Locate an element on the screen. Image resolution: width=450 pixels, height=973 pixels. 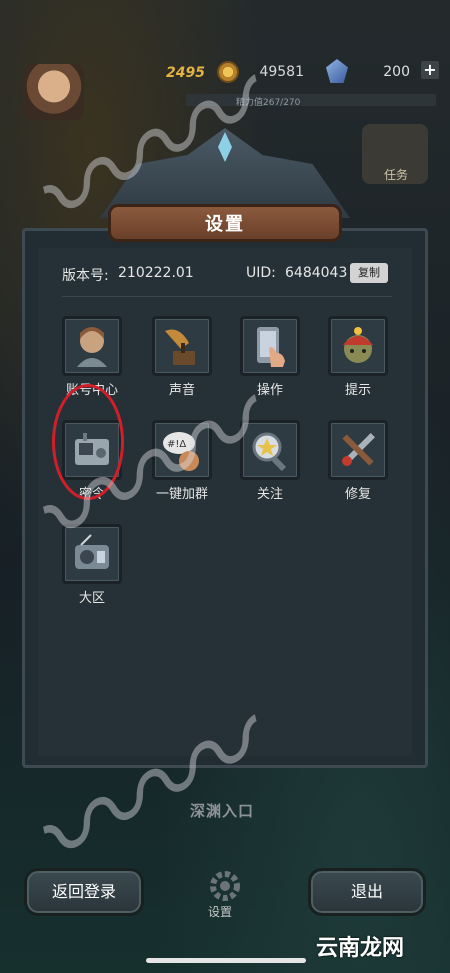
back-to-login-button: 返回登录 is located at coordinates (84, 892).